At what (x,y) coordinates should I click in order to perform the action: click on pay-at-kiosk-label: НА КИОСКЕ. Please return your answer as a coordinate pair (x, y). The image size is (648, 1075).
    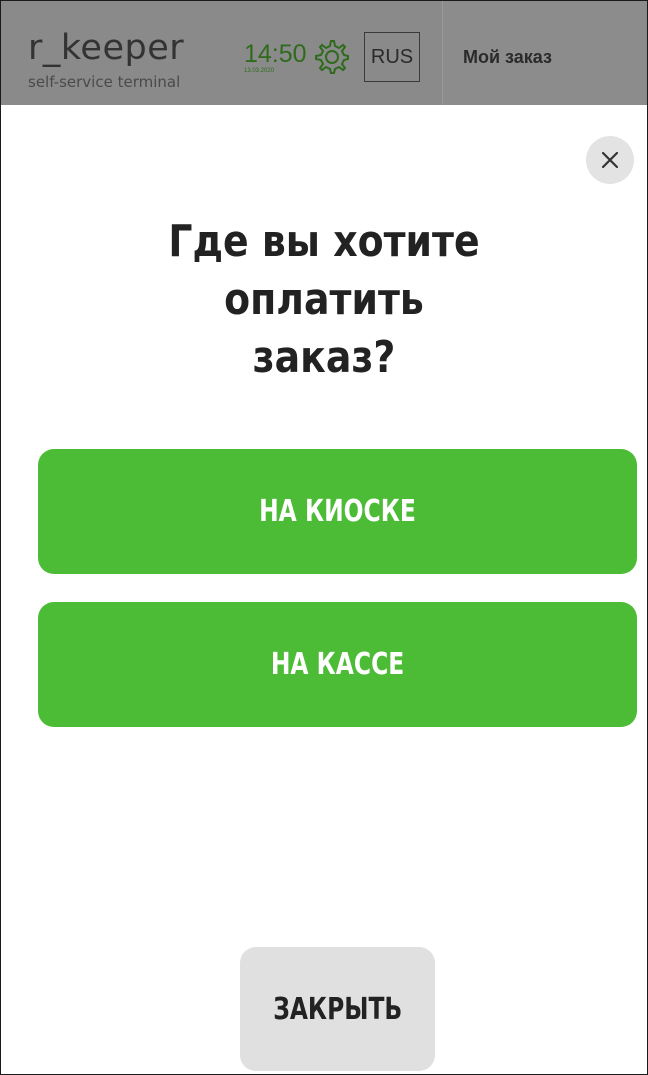
    Looking at the image, I should click on (337, 511).